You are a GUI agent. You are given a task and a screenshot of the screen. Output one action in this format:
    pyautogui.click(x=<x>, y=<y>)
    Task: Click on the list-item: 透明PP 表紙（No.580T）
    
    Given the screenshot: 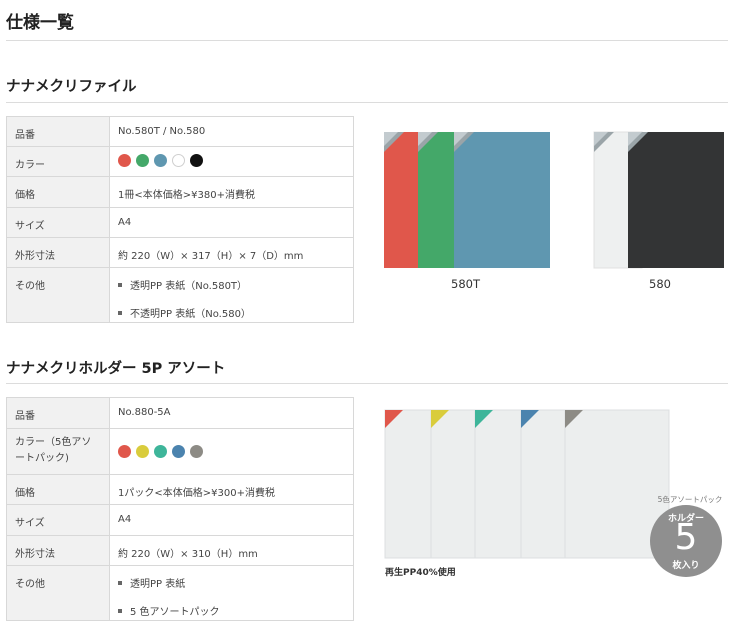 What is the action you would take?
    pyautogui.click(x=231, y=284)
    